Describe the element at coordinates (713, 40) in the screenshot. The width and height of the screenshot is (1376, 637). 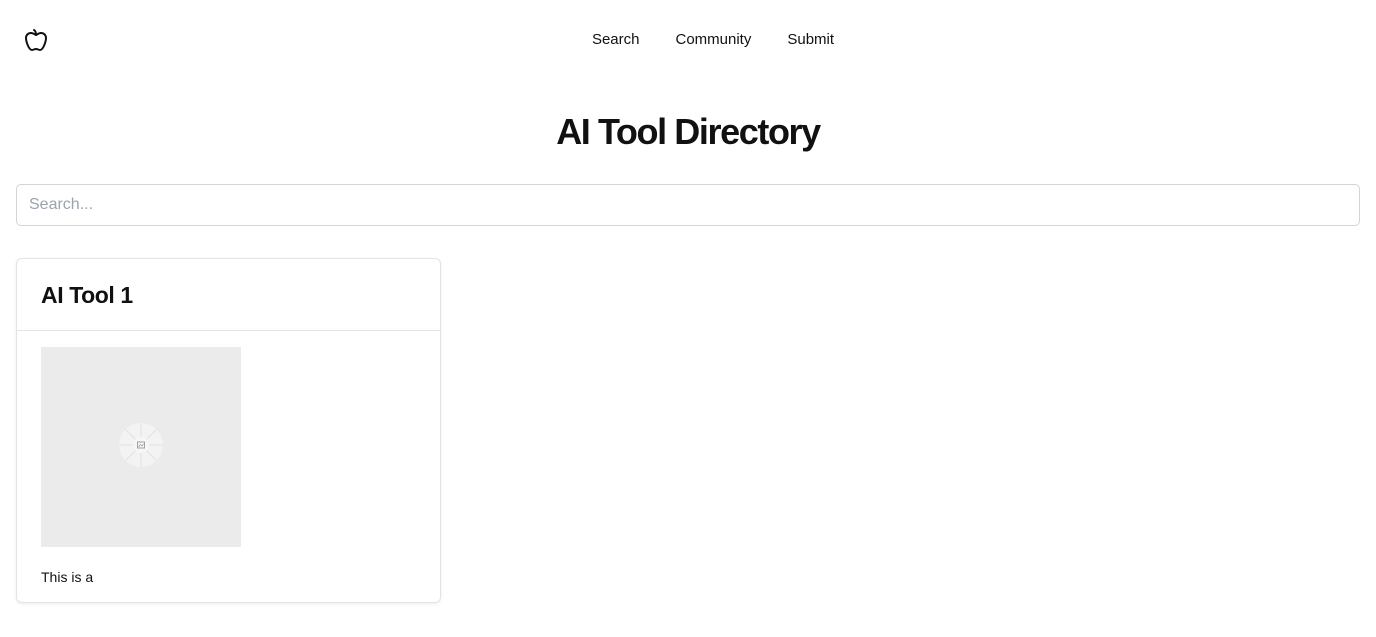
I see `nav-community-link: Community` at that location.